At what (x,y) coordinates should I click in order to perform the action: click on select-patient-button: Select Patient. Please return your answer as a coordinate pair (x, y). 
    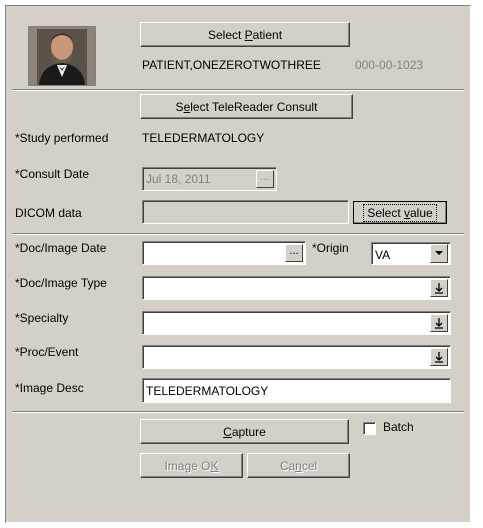
    Looking at the image, I should click on (245, 34).